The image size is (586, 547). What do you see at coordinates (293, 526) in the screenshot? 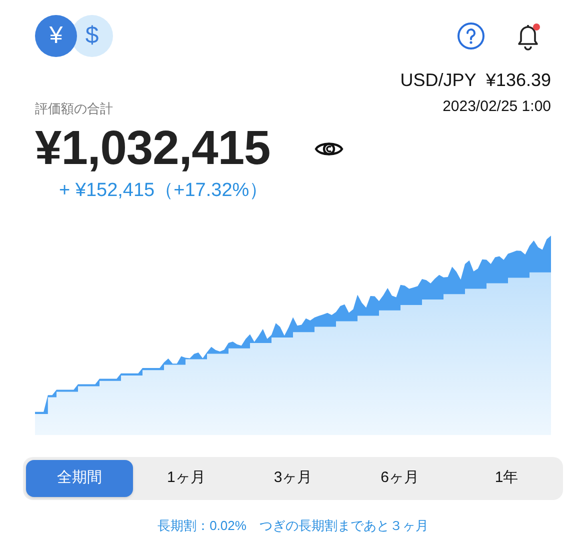
I see `discount-note: 長期割：0.02% つぎの長期割まであと３ヶ月` at bounding box center [293, 526].